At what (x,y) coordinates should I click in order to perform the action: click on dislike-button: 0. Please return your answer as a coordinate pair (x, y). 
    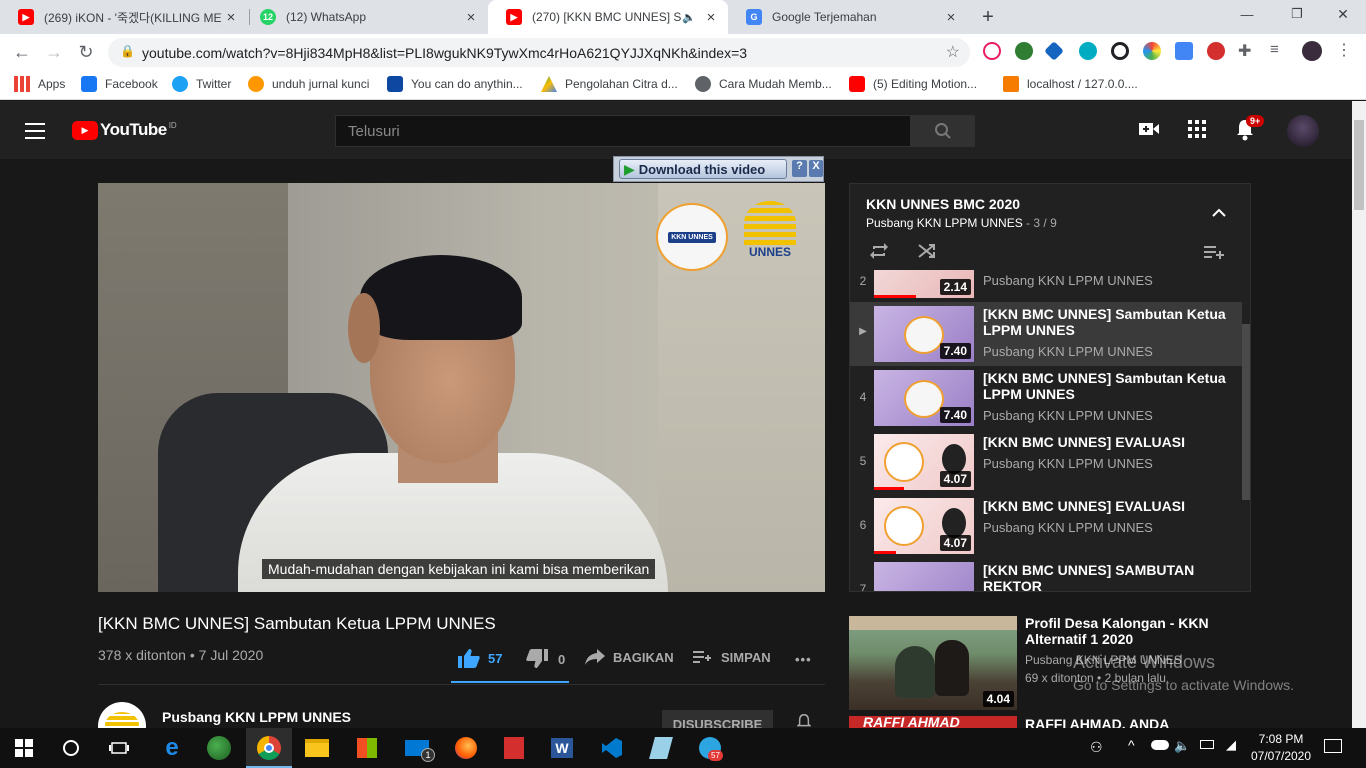
    Looking at the image, I should click on (545, 659).